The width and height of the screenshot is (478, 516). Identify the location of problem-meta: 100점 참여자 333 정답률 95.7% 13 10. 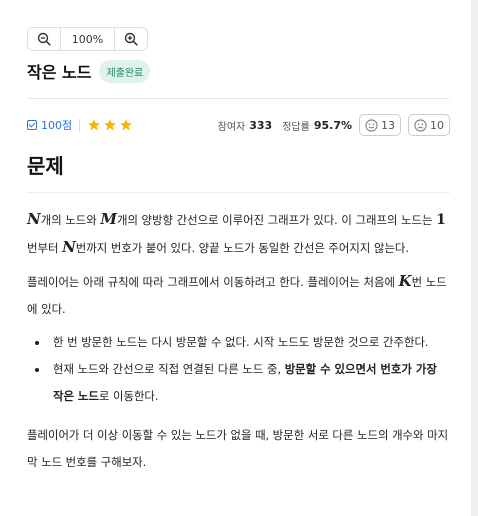
(238, 125).